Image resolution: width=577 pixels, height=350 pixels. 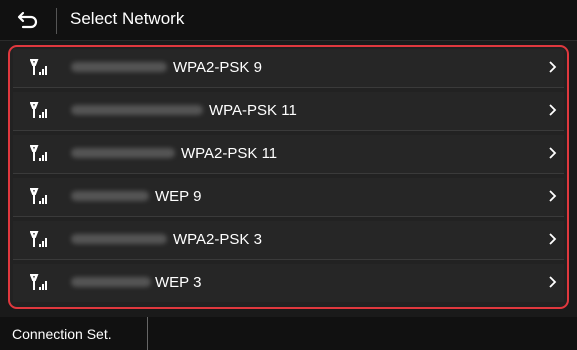 What do you see at coordinates (217, 239) in the screenshot?
I see `network-label: WPA2-PSK 3` at bounding box center [217, 239].